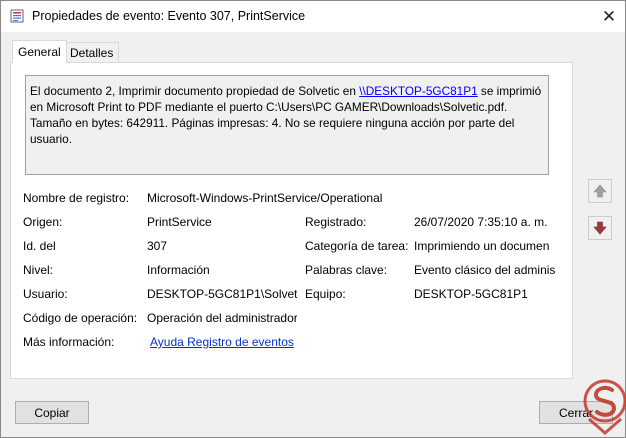 This screenshot has width=626, height=438. What do you see at coordinates (484, 246) in the screenshot?
I see `categoria-value: Imprimiendo un documen` at bounding box center [484, 246].